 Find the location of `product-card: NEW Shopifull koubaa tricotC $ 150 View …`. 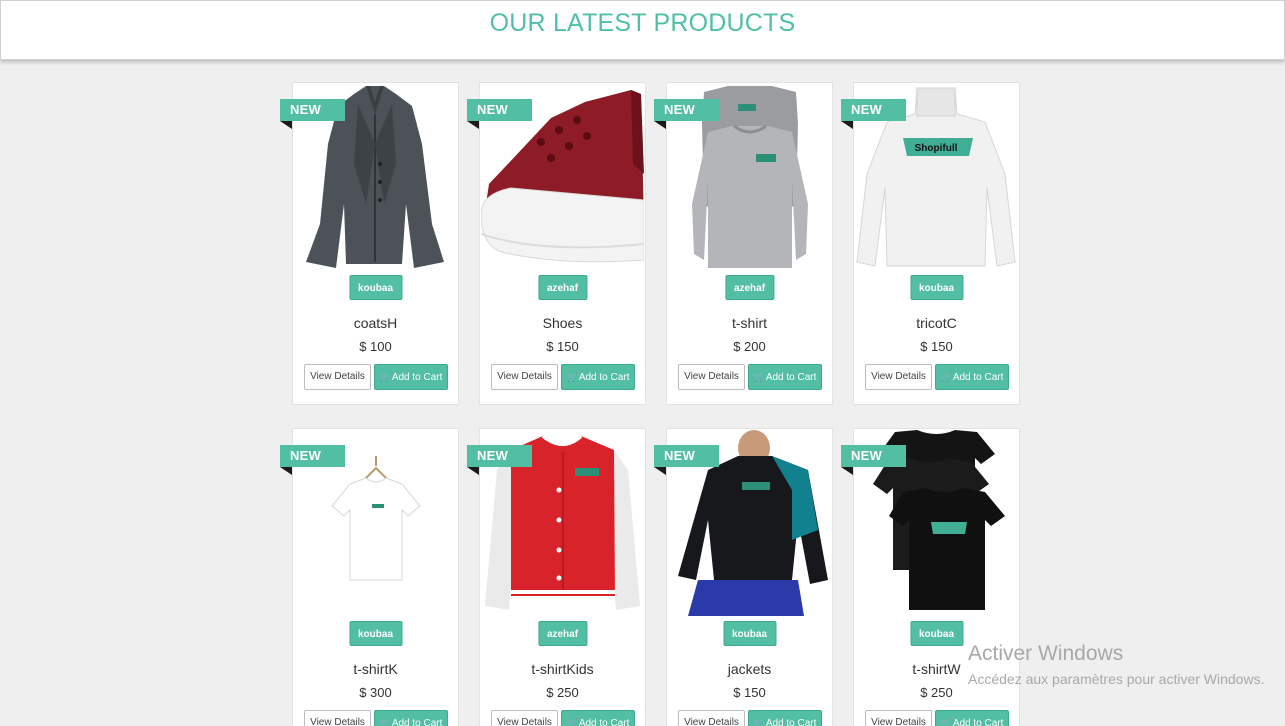

product-card: NEW Shopifull koubaa tricotC $ 150 View … is located at coordinates (930, 243).